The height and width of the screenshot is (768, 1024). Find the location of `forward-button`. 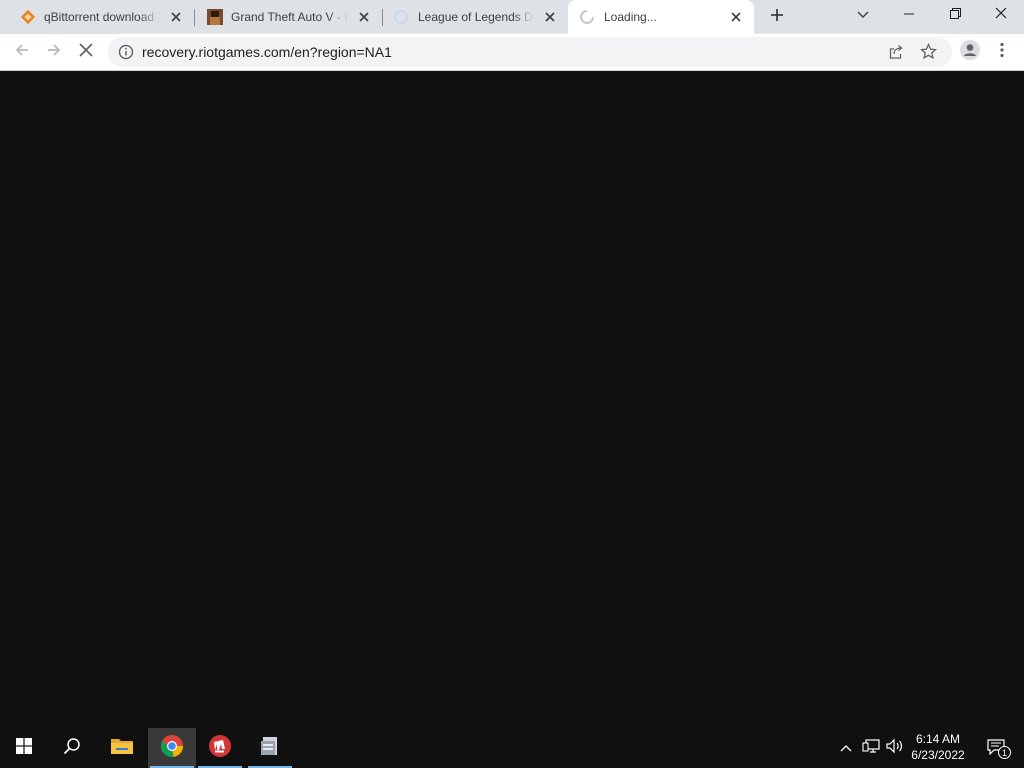

forward-button is located at coordinates (54, 52).